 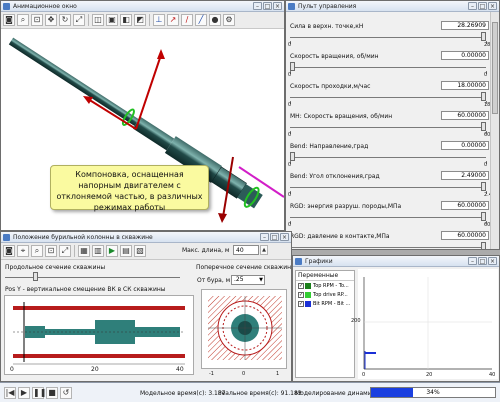 I want to click on distance-value: .25, so click(x=239, y=279).